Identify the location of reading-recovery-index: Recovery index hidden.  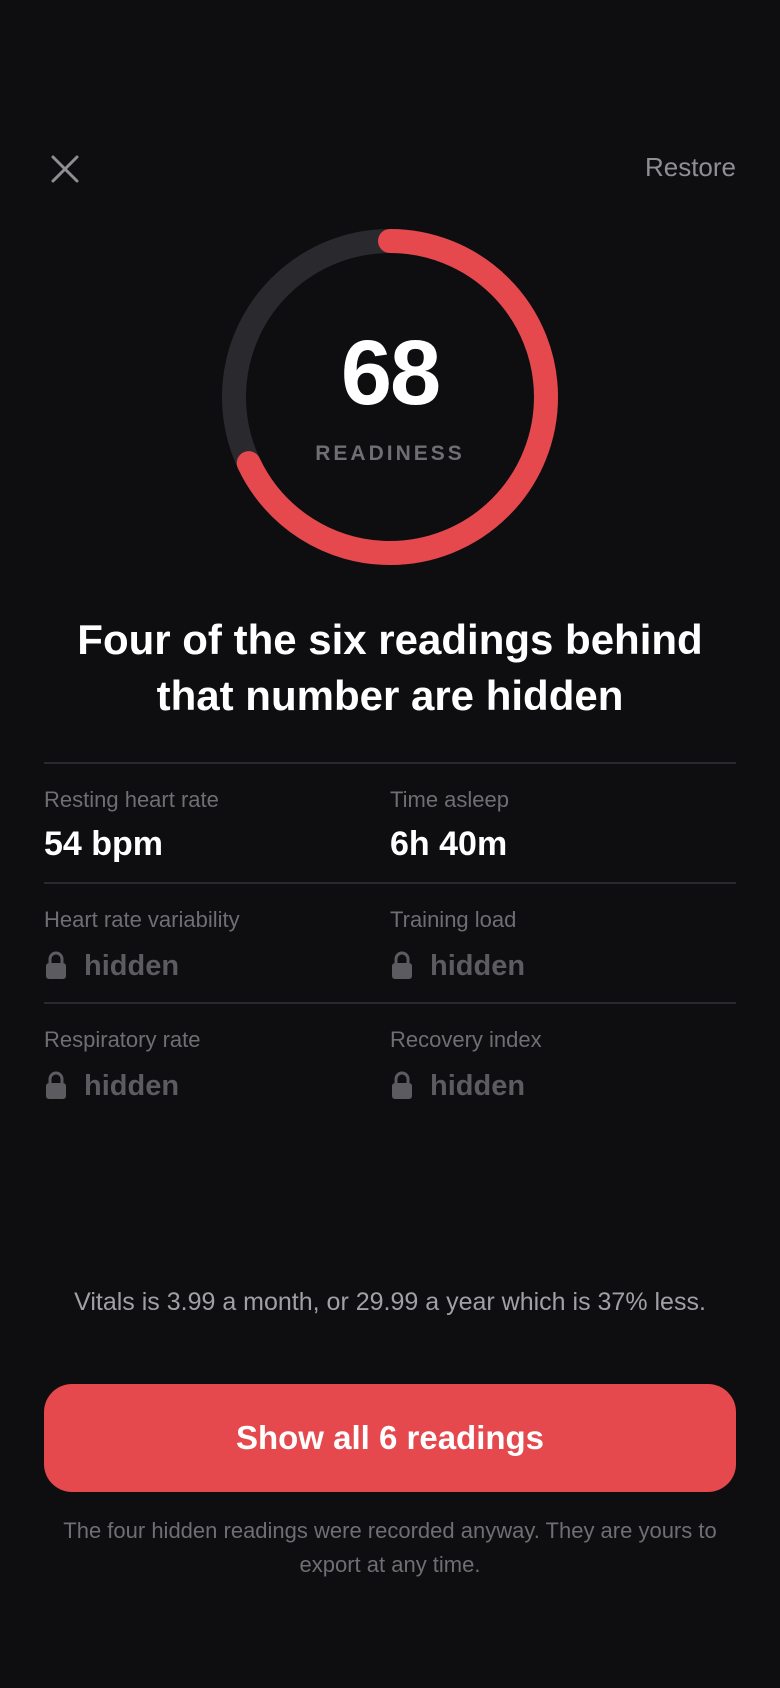
(563, 1063).